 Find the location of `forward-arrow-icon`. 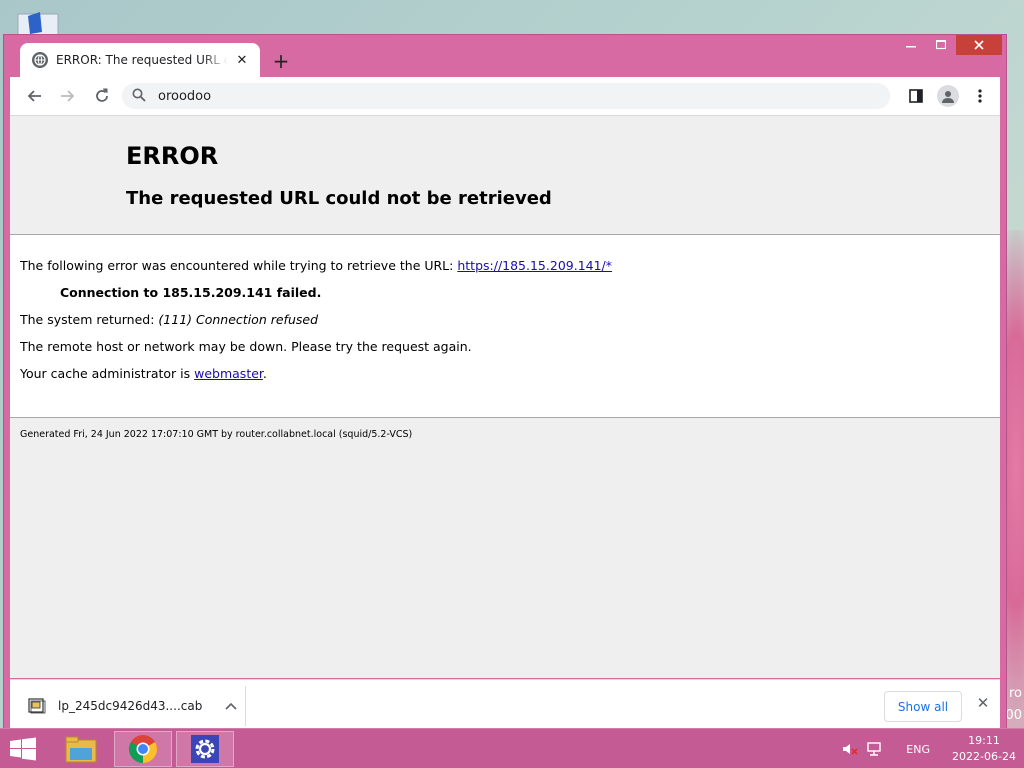

forward-arrow-icon is located at coordinates (68, 96).